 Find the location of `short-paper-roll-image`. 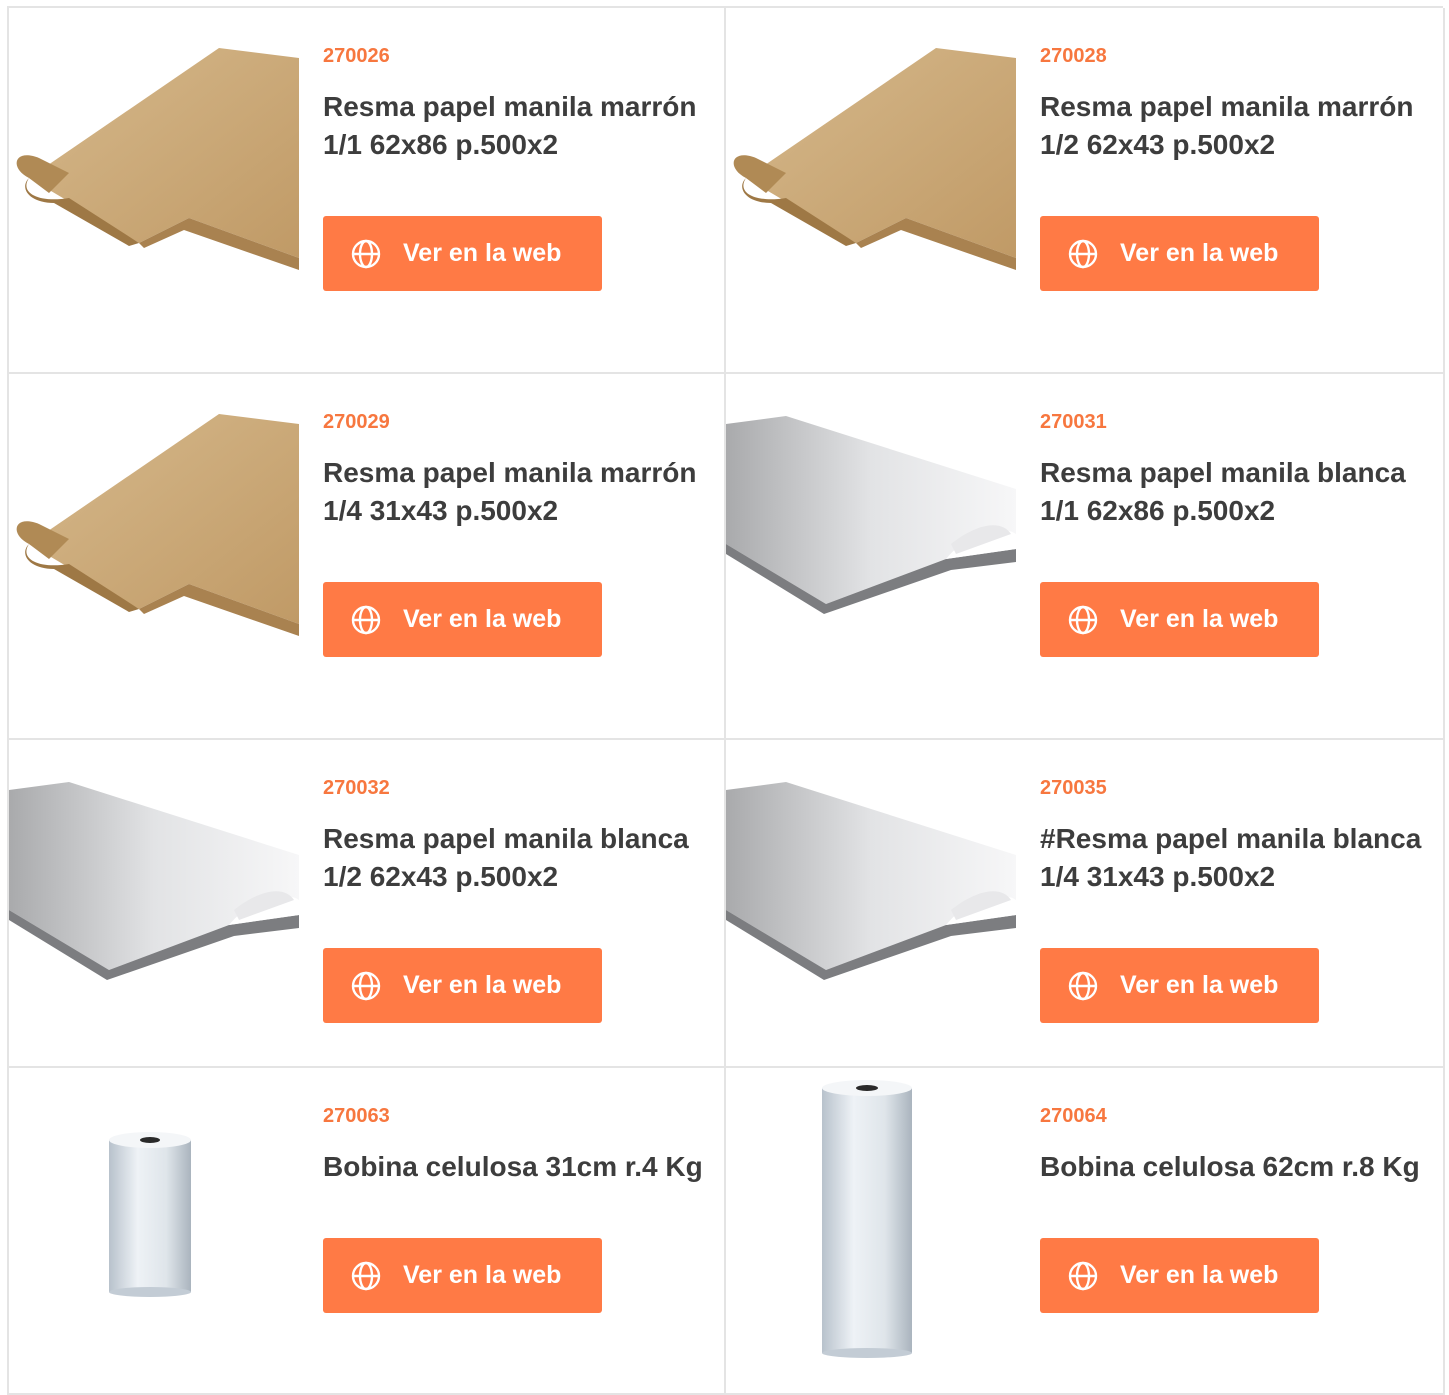

short-paper-roll-image is located at coordinates (150, 1214).